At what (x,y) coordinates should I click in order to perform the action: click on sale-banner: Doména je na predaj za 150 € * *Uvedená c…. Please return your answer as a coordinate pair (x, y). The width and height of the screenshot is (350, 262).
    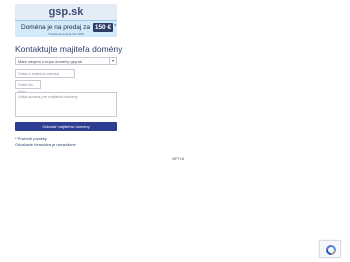
    Looking at the image, I should click on (66, 28).